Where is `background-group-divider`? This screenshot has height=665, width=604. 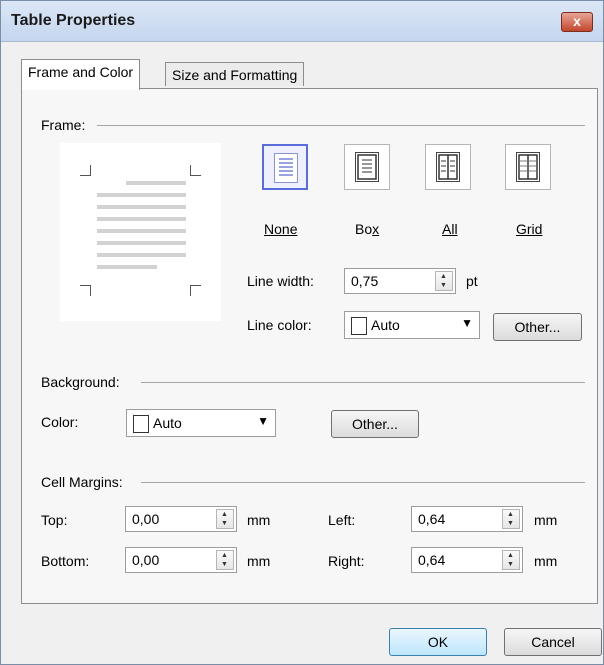 background-group-divider is located at coordinates (363, 382).